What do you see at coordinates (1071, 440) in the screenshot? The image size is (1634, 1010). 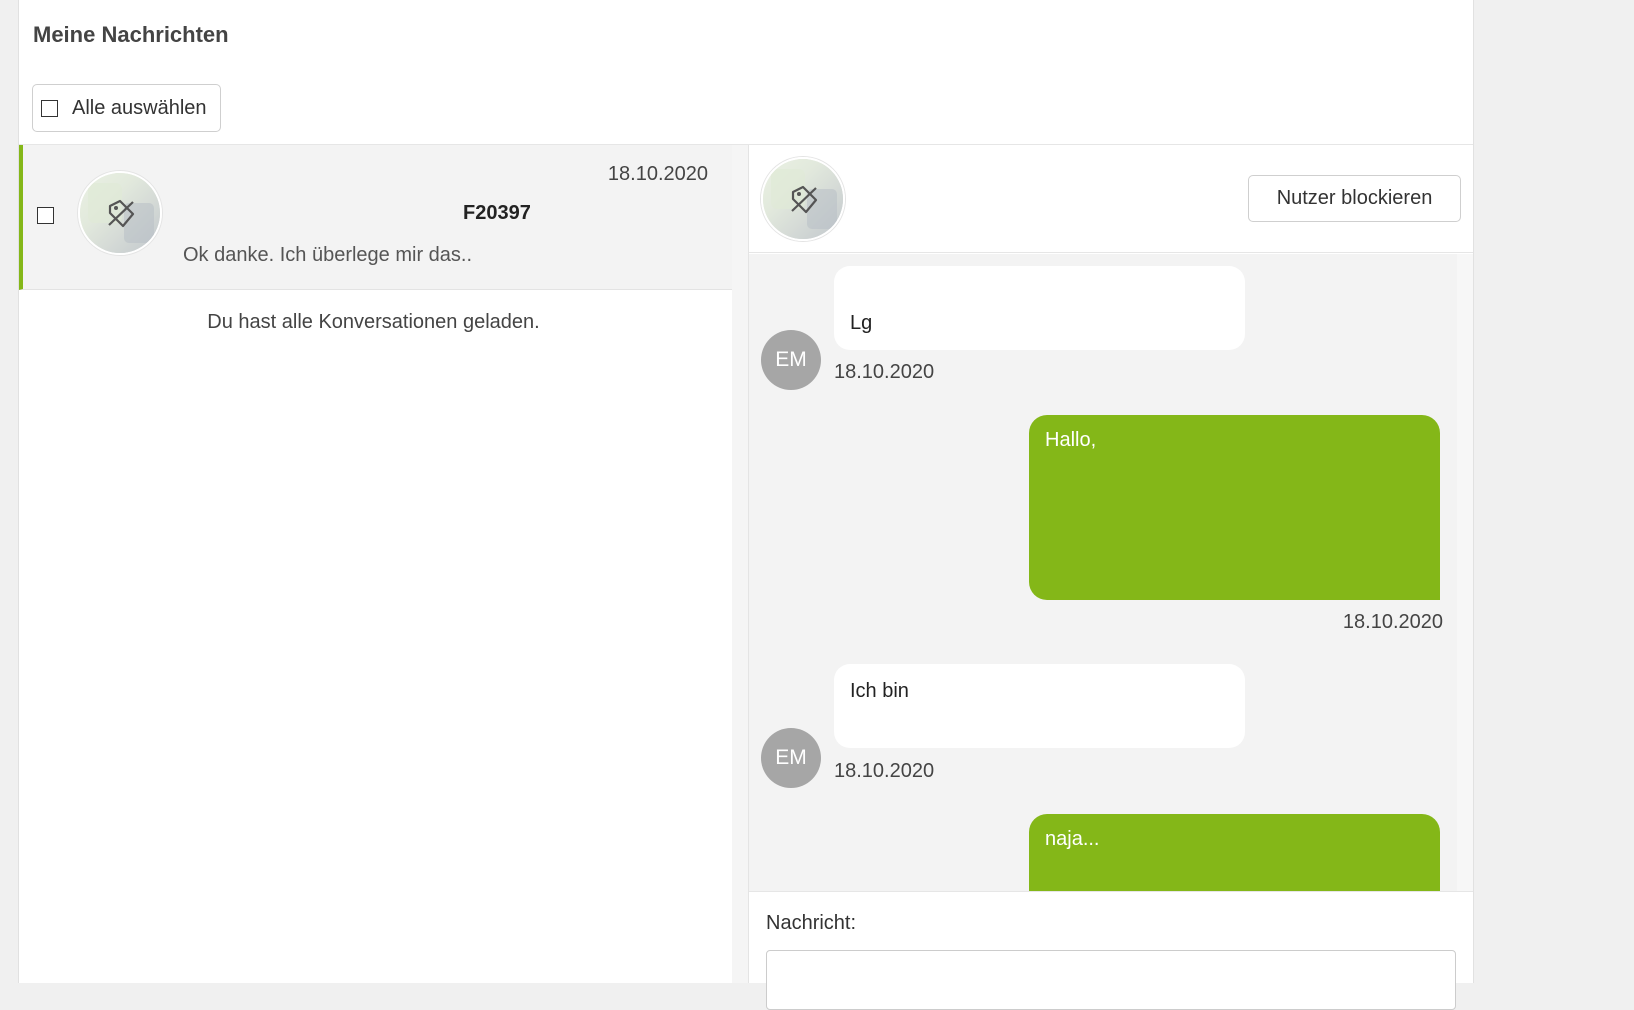 I see `message-text: Hallo,` at bounding box center [1071, 440].